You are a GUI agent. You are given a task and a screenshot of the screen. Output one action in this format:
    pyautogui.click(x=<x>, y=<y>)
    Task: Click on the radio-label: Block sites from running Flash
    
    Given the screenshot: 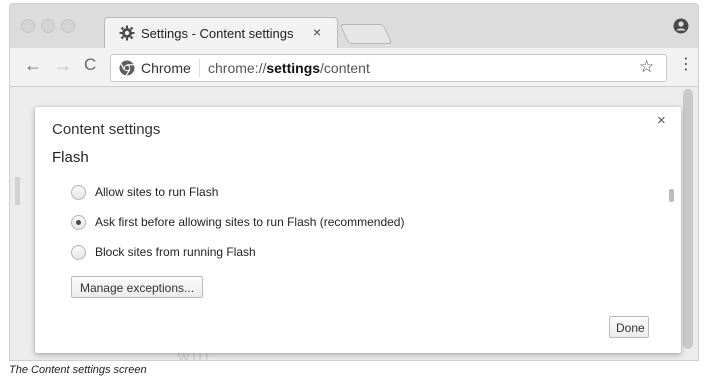 What is the action you would take?
    pyautogui.click(x=175, y=252)
    